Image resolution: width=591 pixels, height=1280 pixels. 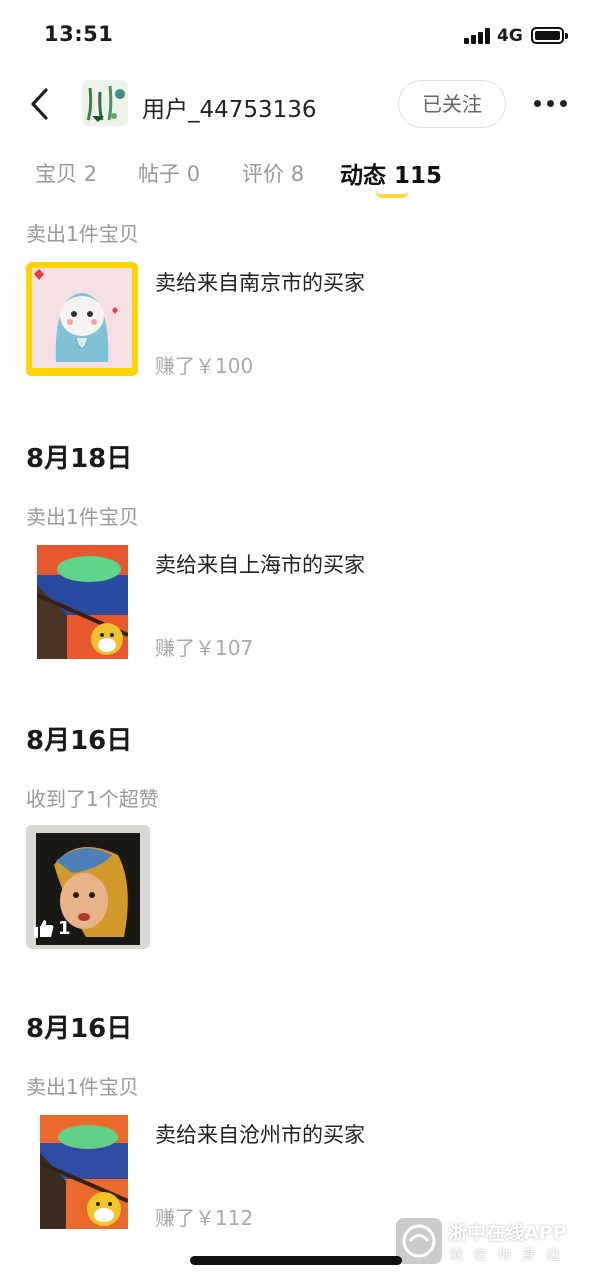 What do you see at coordinates (44, 928) in the screenshot?
I see `thumbs-up-icon` at bounding box center [44, 928].